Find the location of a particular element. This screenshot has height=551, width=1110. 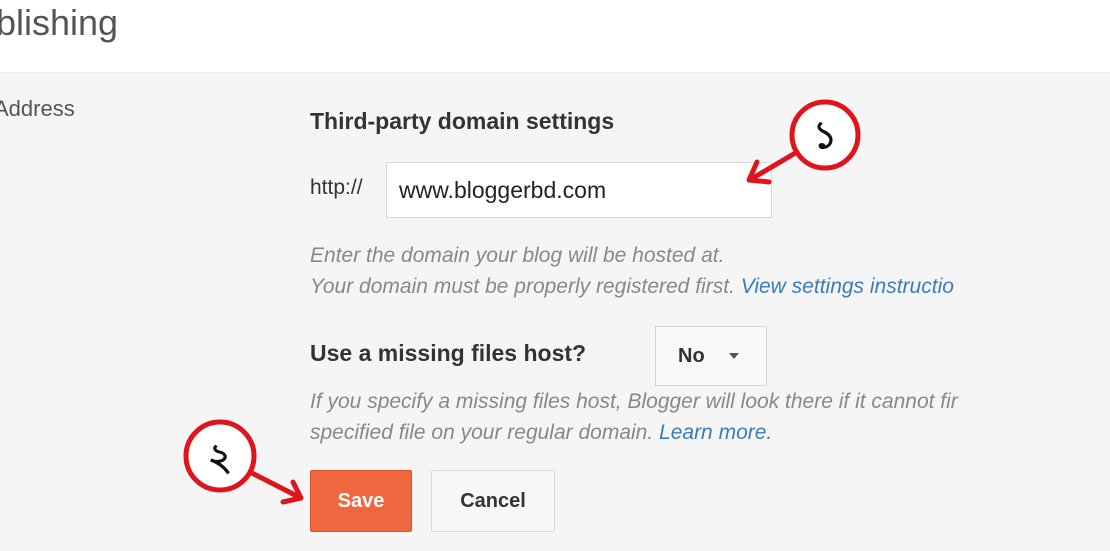

select-value: No is located at coordinates (691, 355).